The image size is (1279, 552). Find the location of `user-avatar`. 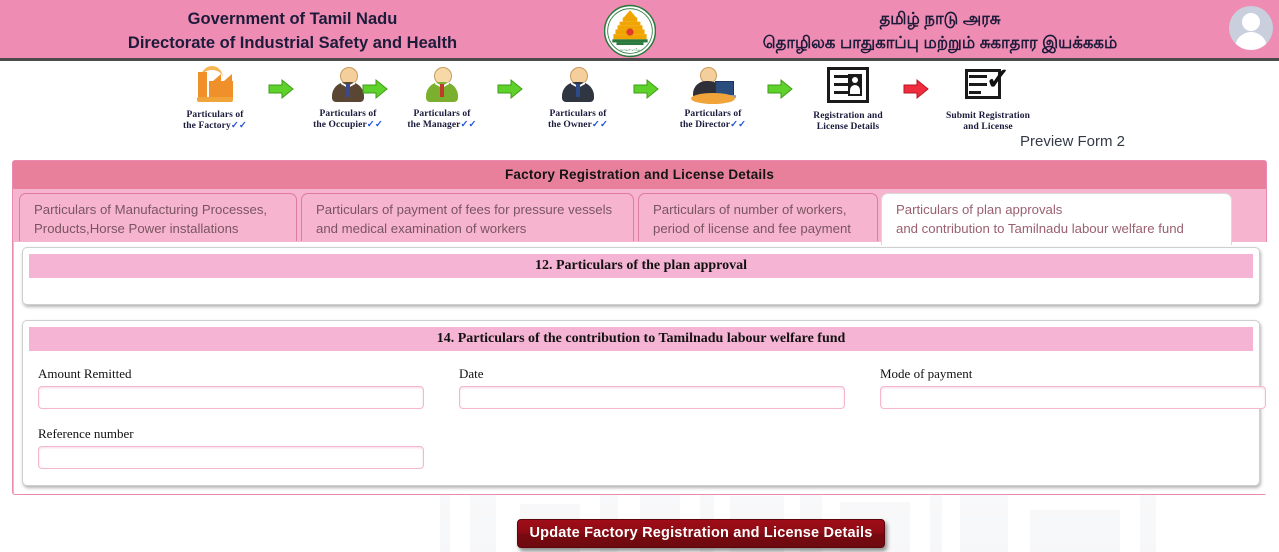

user-avatar is located at coordinates (1251, 28).